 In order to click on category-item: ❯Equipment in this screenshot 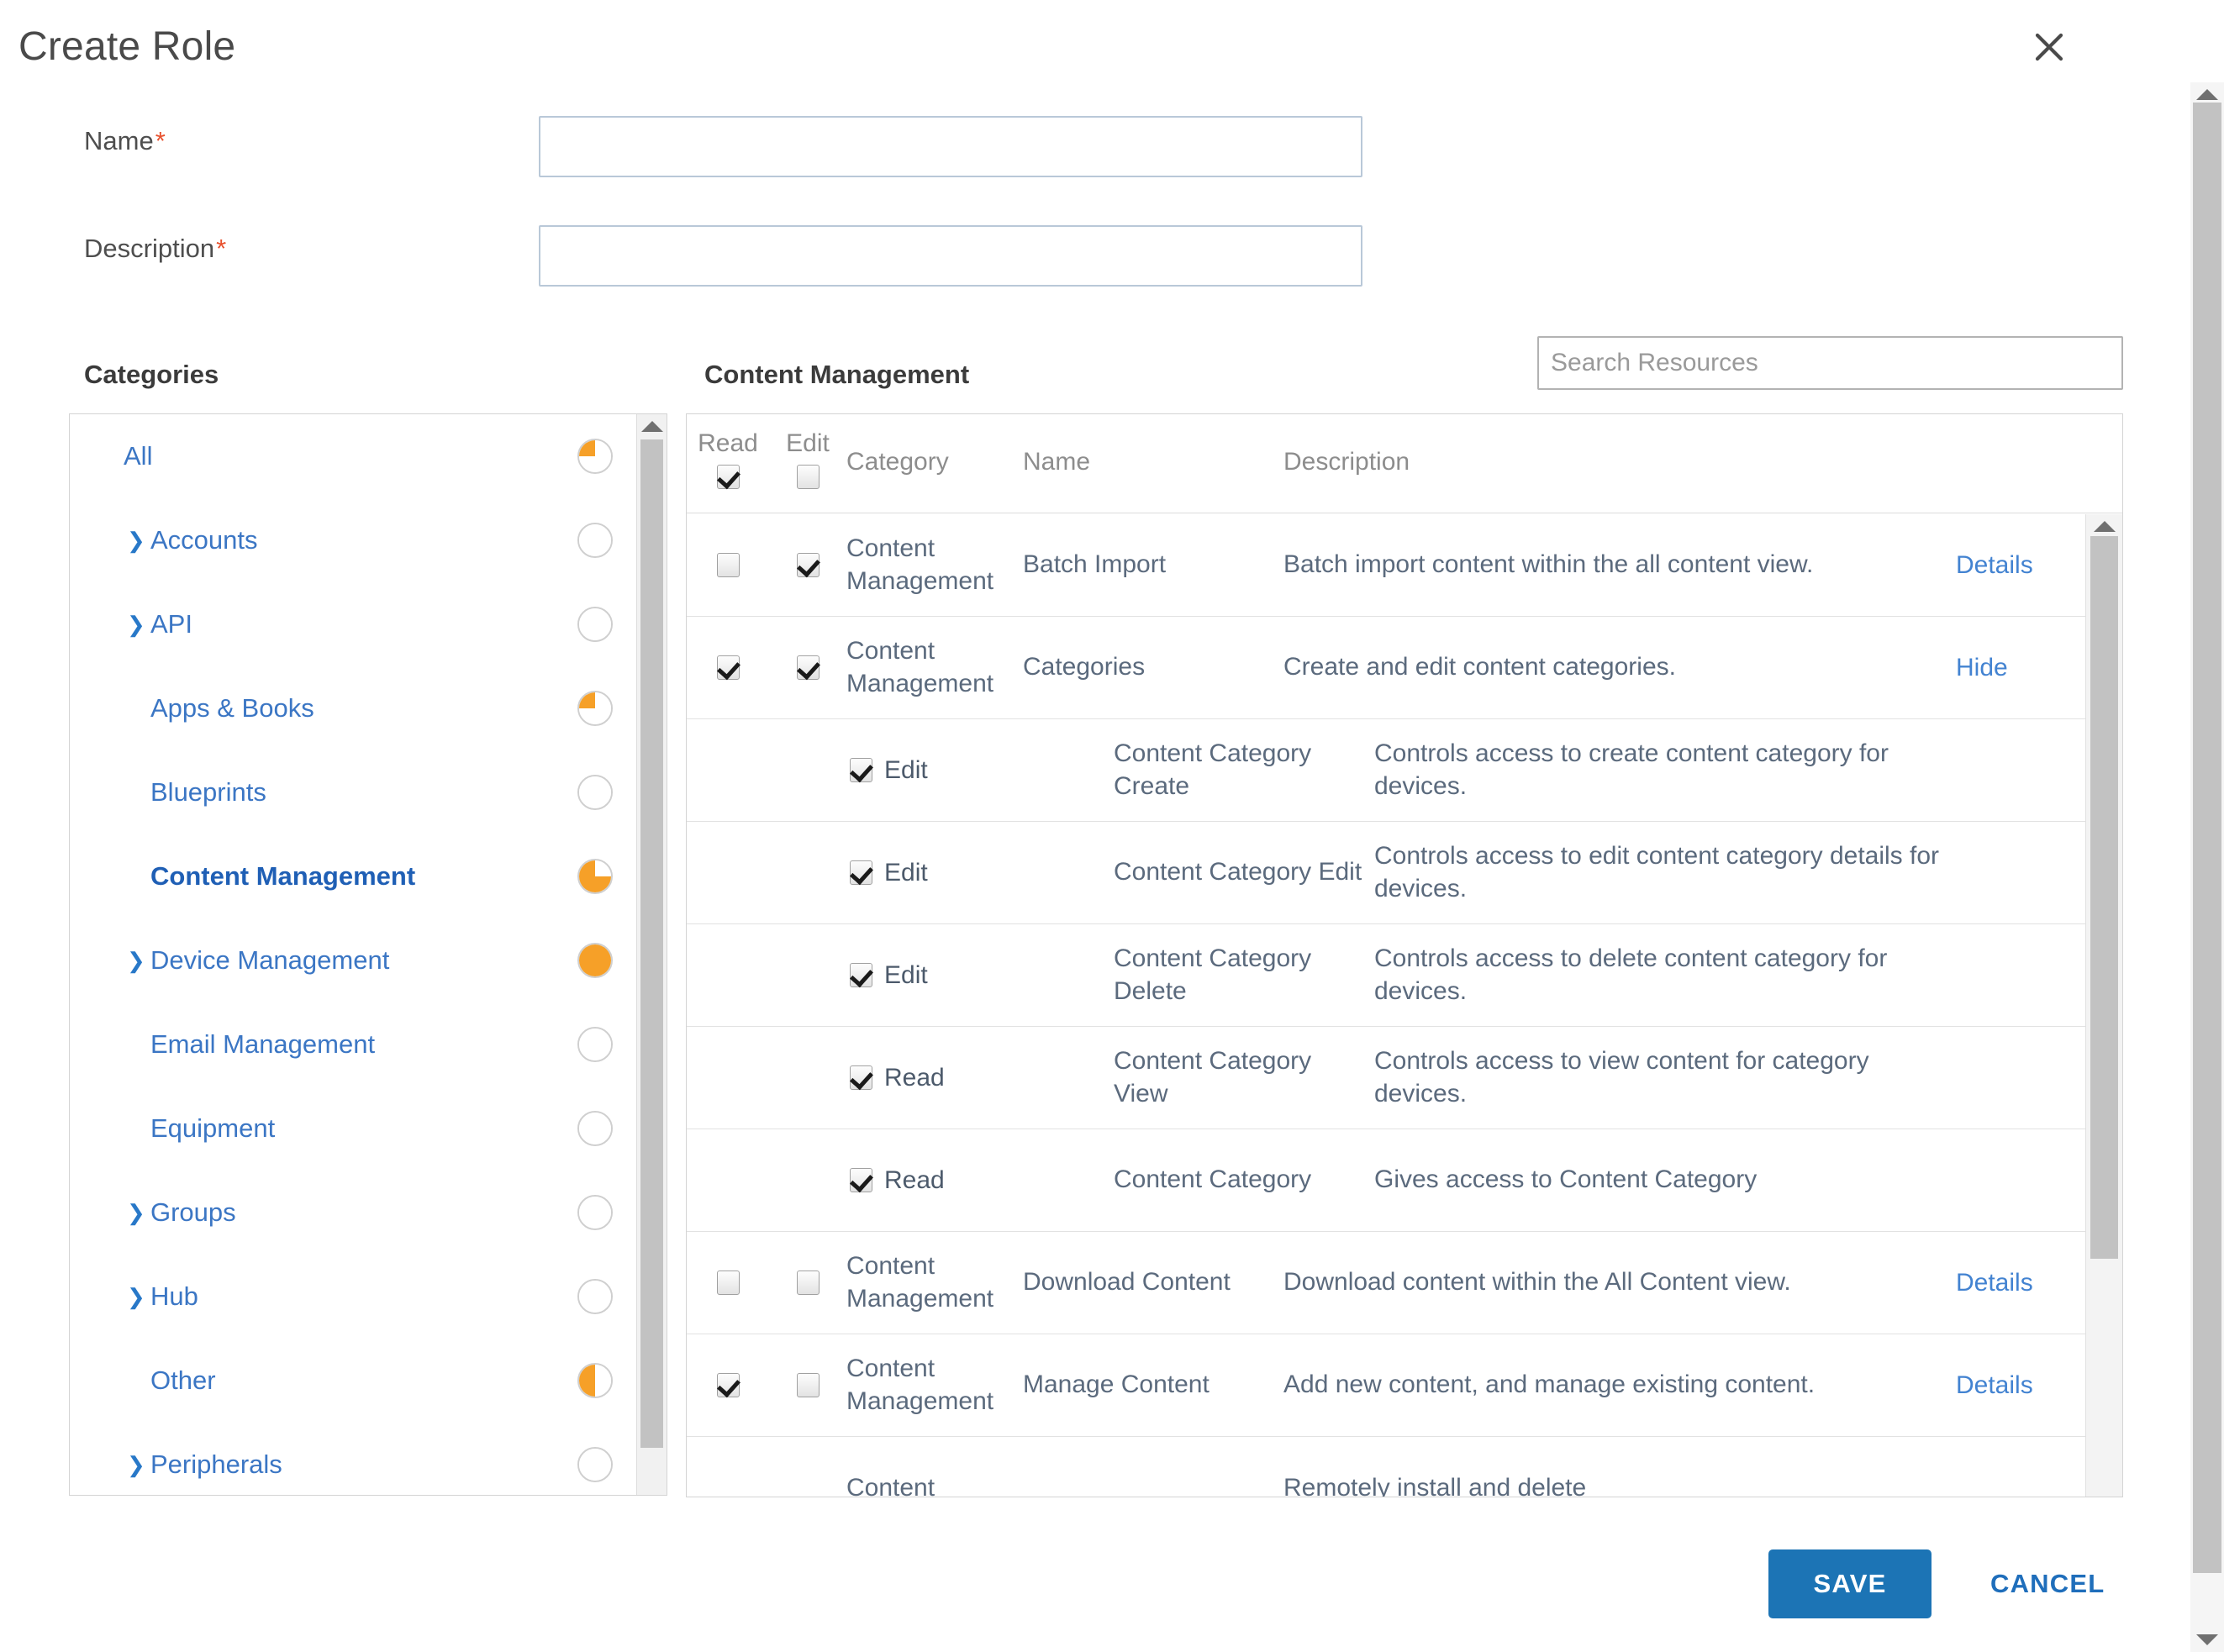, I will do `click(353, 1129)`.